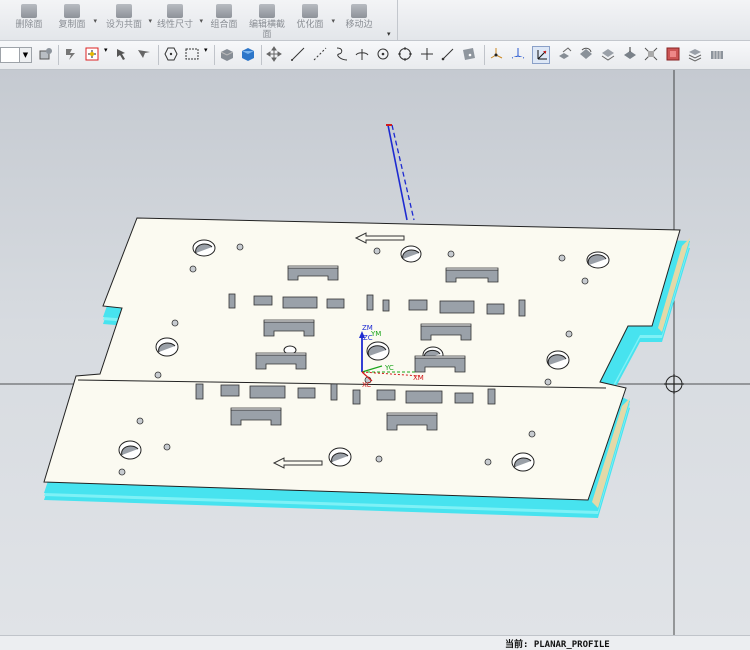 This screenshot has width=750, height=650. Describe the element at coordinates (71, 54) in the screenshot. I see `paint-filter-icon` at that location.